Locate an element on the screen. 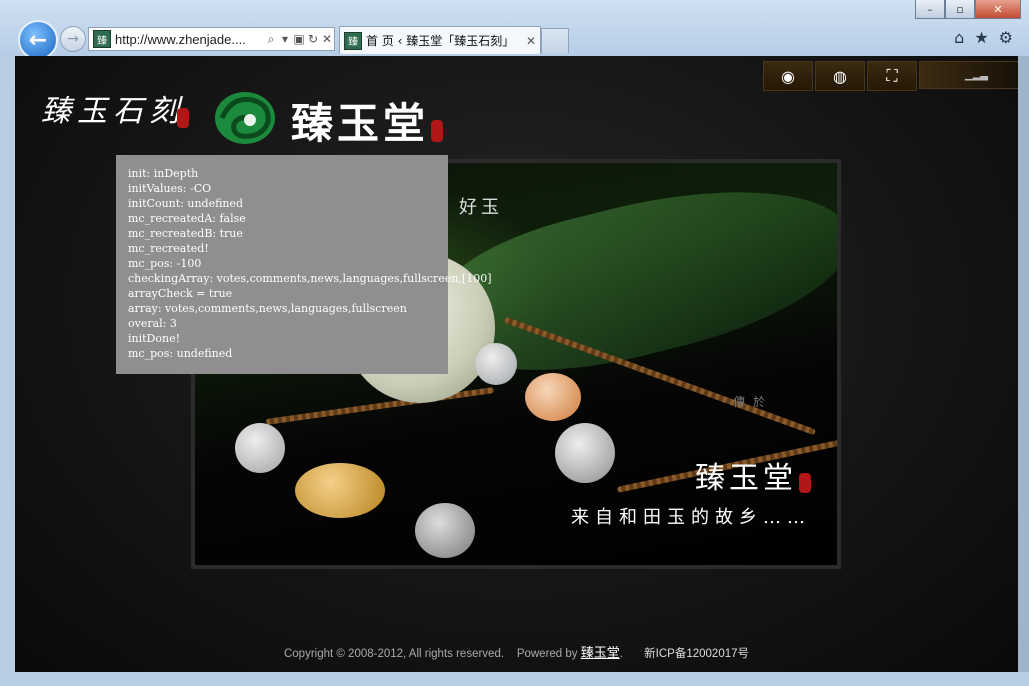  browser-tools: ⌂ ★ ⚙ is located at coordinates (983, 37).